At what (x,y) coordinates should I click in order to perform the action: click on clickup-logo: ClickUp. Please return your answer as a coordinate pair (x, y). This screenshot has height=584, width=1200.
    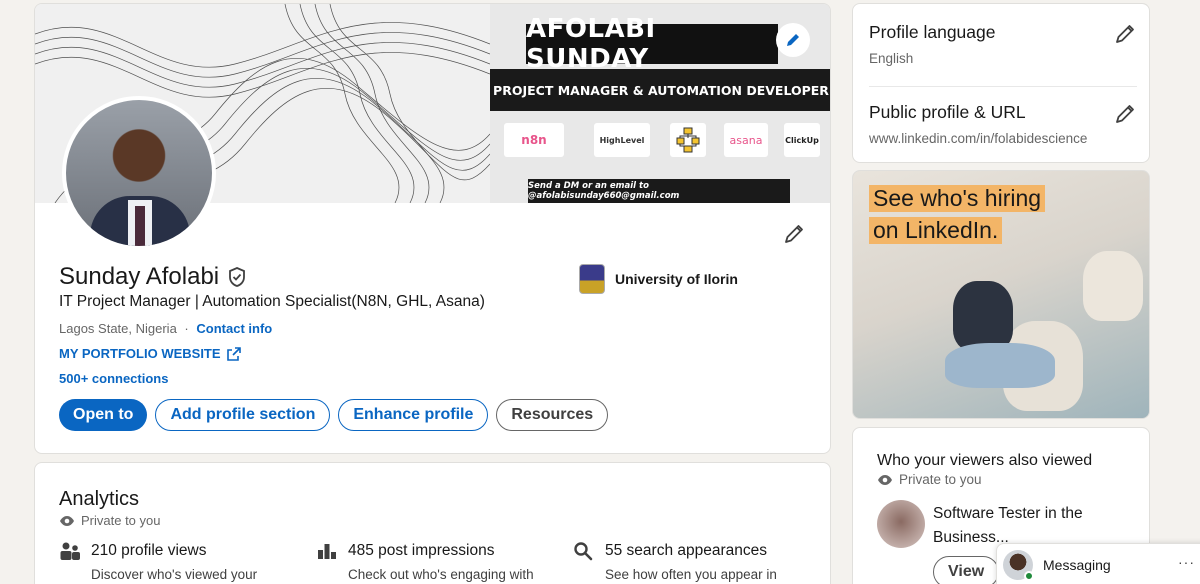
    Looking at the image, I should click on (802, 140).